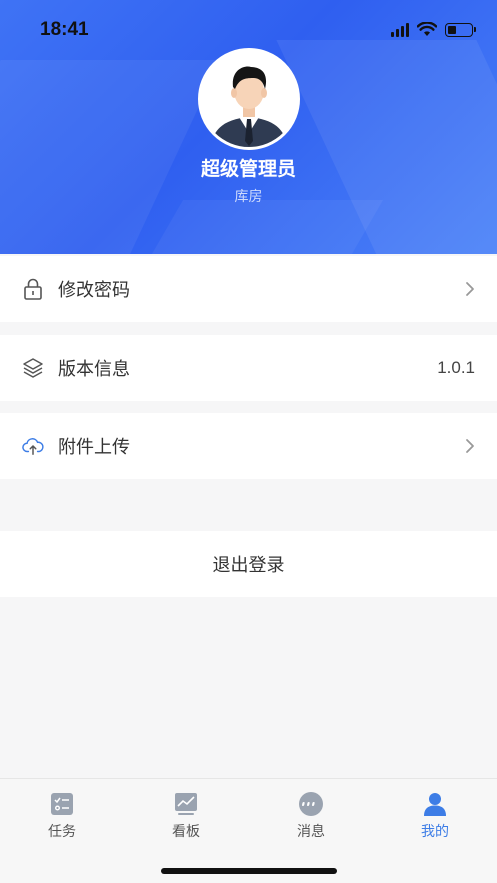 This screenshot has width=497, height=883. What do you see at coordinates (248, 368) in the screenshot?
I see `version-info-item: 版本信息 1.0.1` at bounding box center [248, 368].